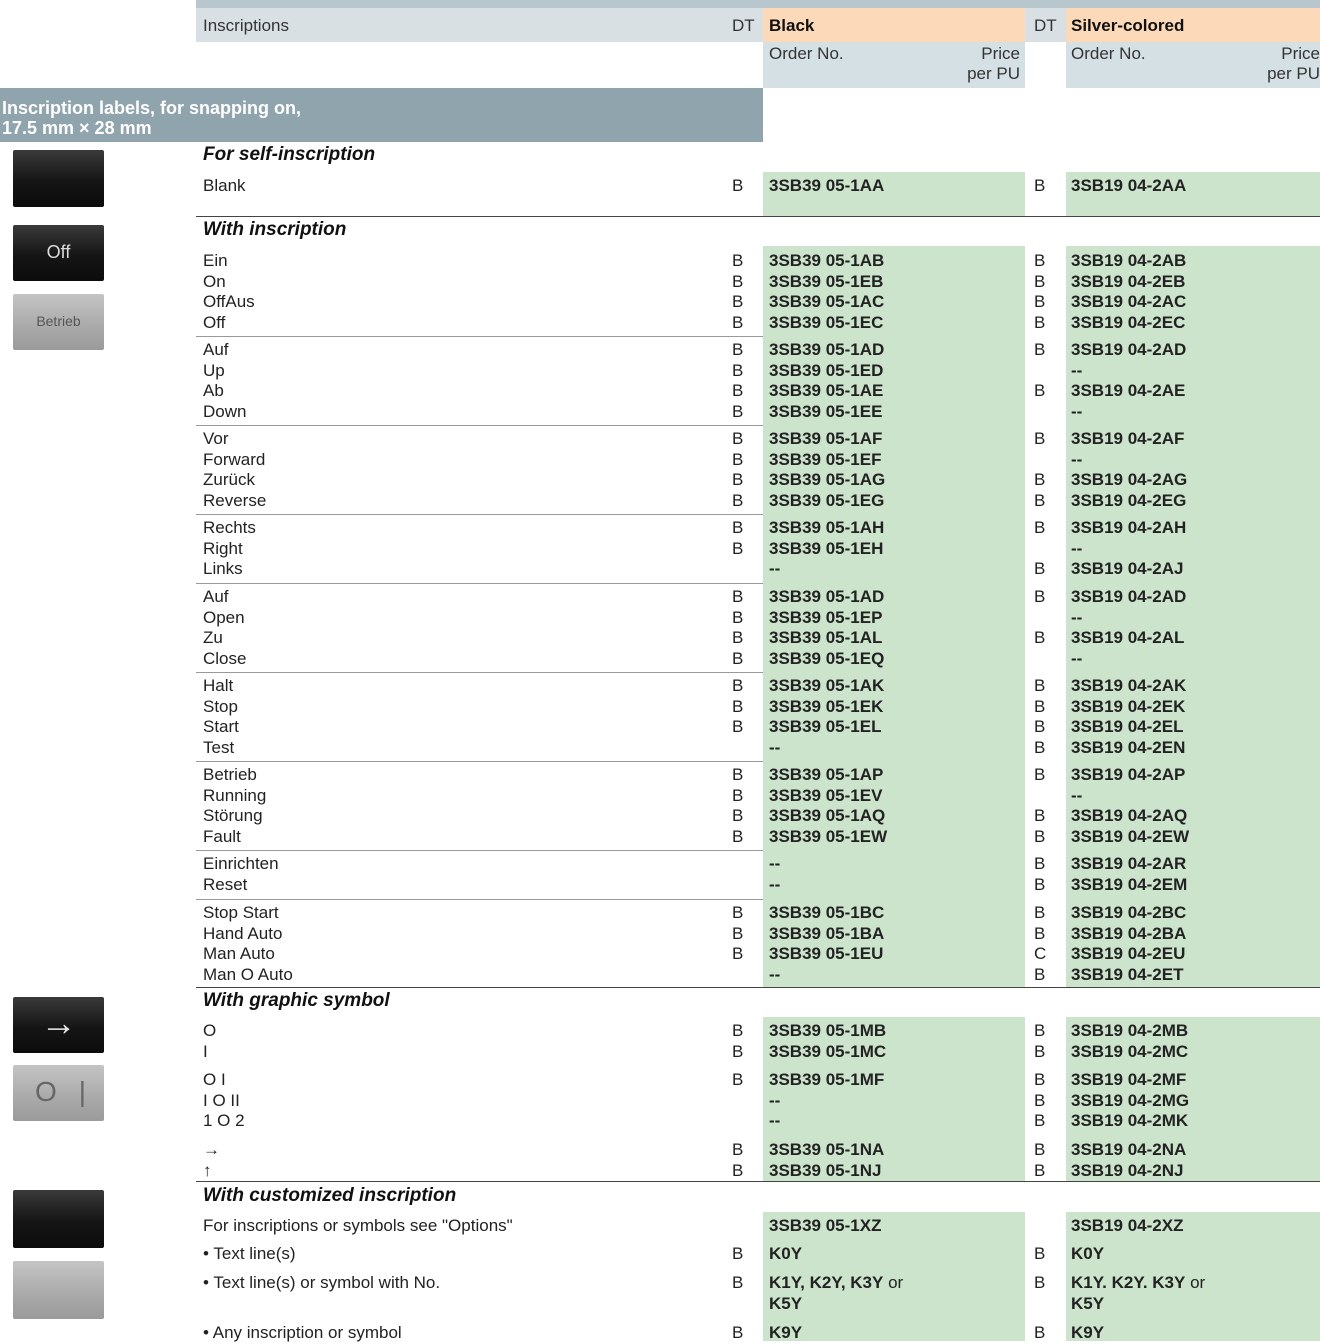 This screenshot has height=1344, width=1320. I want to click on row-order-silver: 3SB19 04-2AD, so click(1129, 596).